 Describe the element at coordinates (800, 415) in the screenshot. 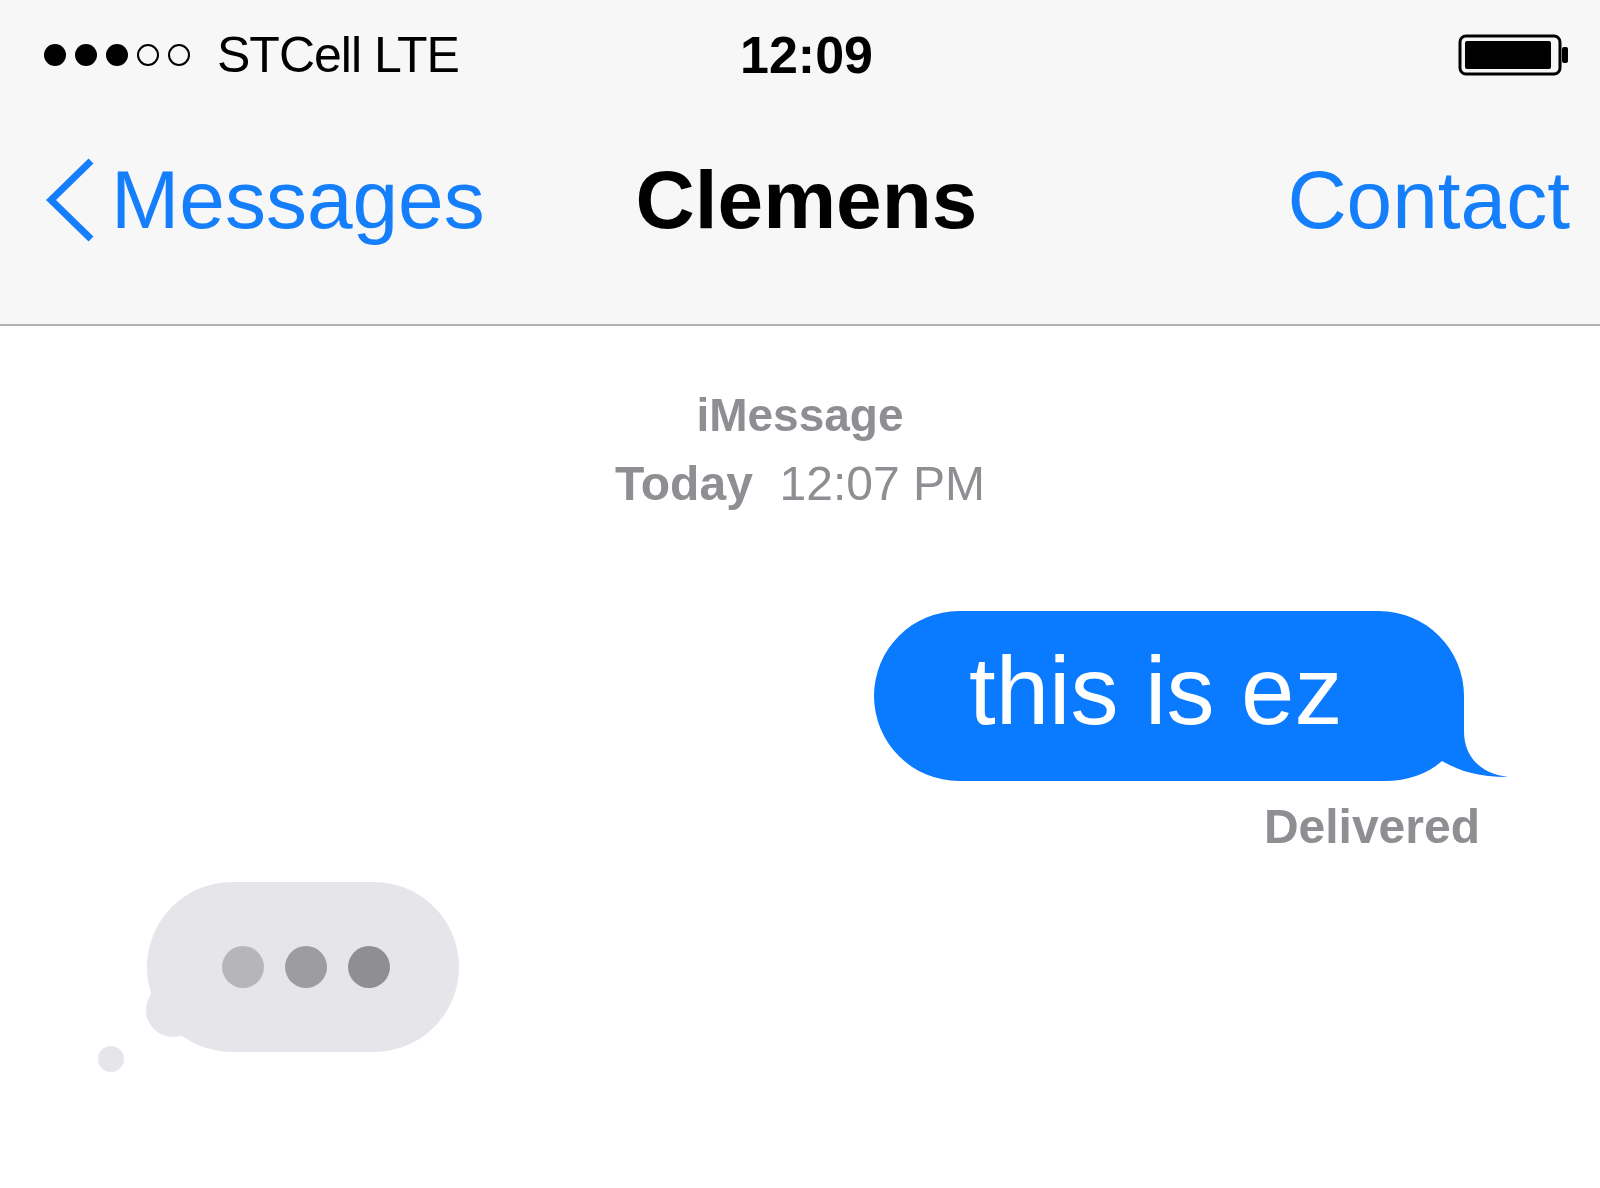

I see `service-label: iMessage` at that location.